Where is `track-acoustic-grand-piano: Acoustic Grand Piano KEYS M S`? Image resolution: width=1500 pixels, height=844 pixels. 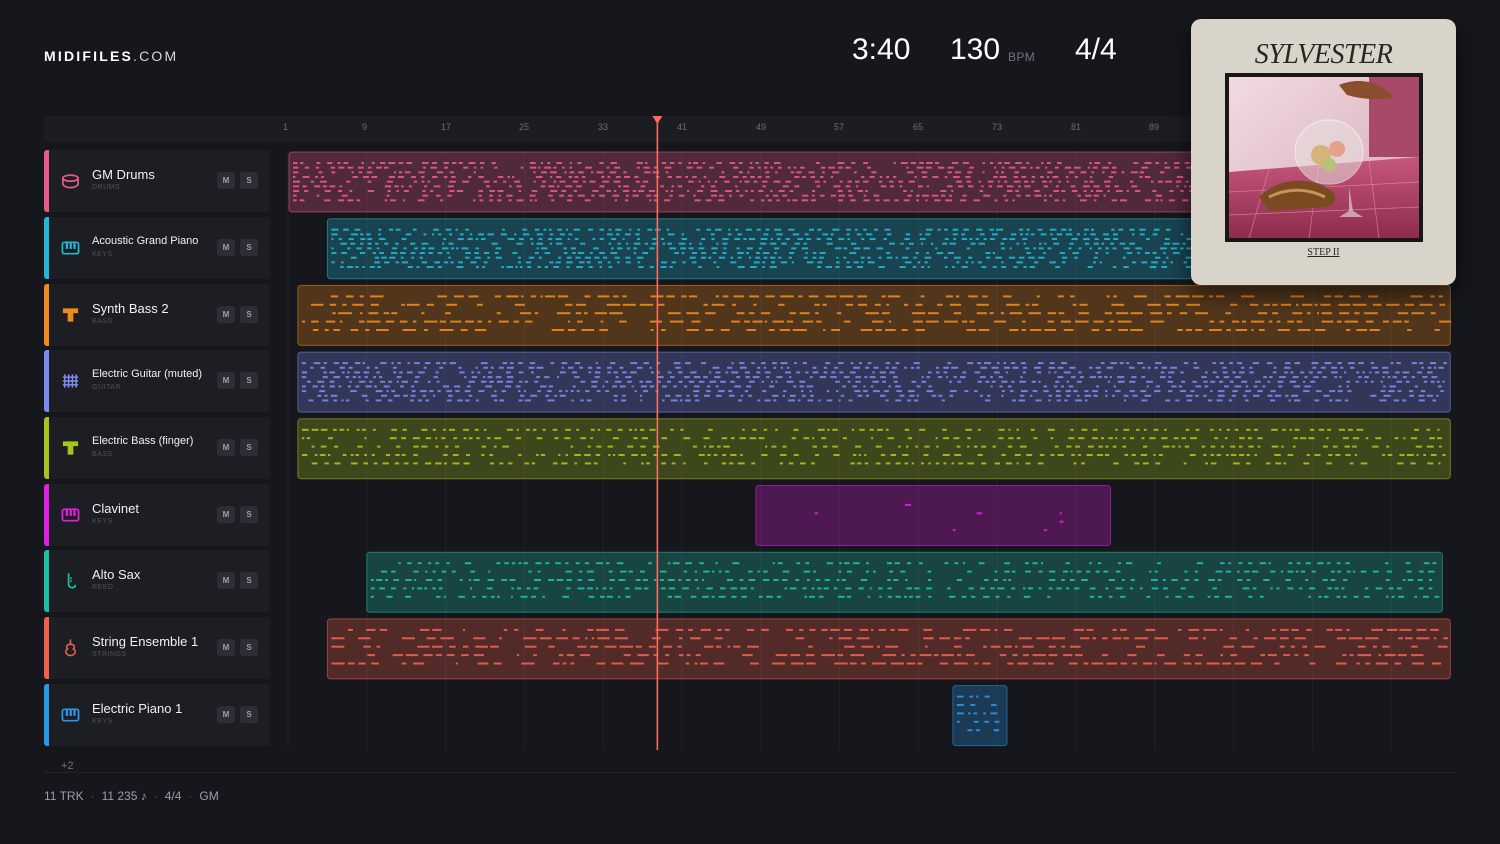 track-acoustic-grand-piano: Acoustic Grand Piano KEYS M S is located at coordinates (157, 248).